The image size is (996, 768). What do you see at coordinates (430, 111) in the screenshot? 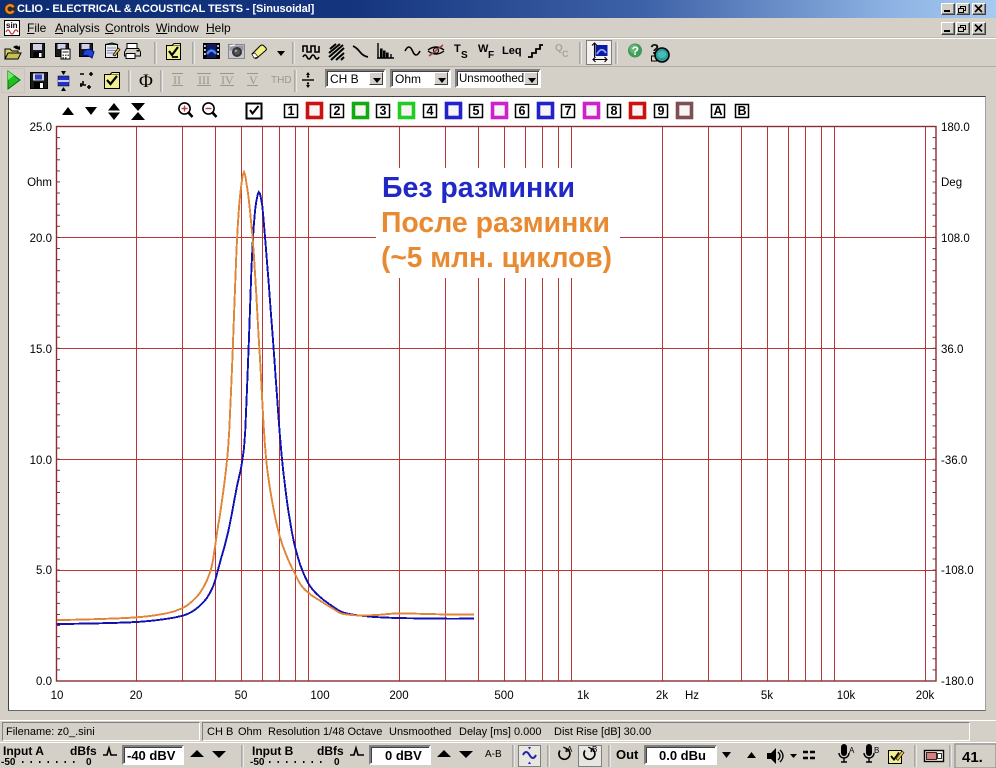
I see `svg-text: 4` at bounding box center [430, 111].